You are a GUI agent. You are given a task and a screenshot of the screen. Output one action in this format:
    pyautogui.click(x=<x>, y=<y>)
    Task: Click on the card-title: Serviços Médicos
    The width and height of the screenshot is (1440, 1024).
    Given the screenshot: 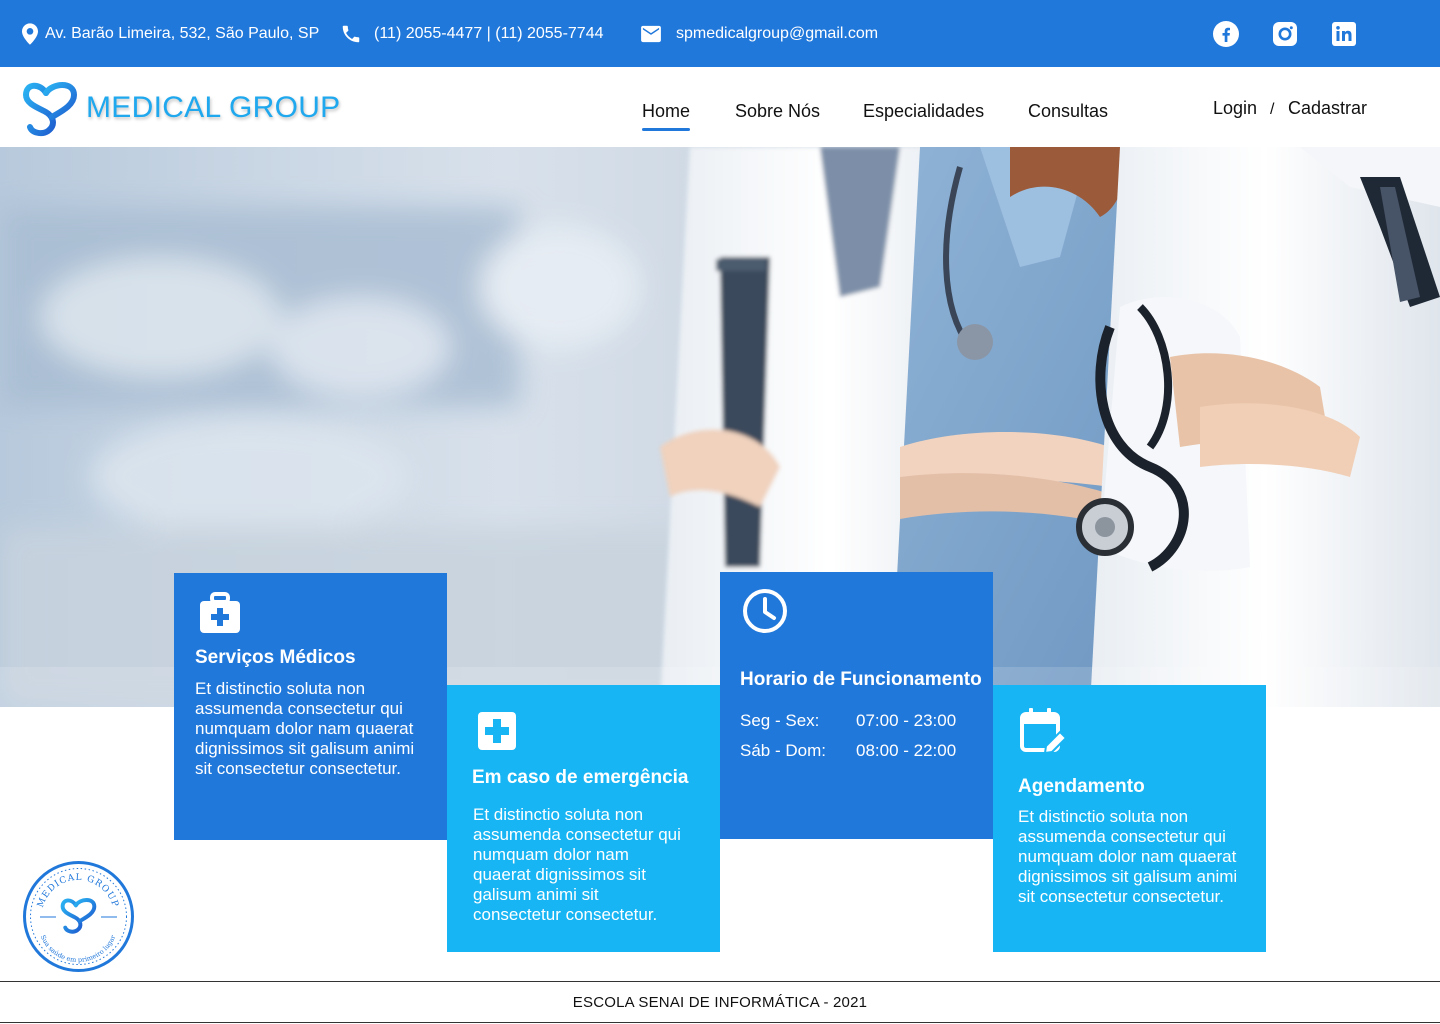 What is the action you would take?
    pyautogui.click(x=275, y=657)
    